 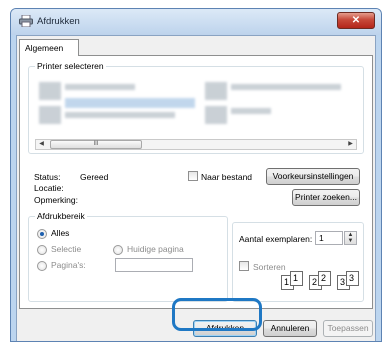 I want to click on range-current-page-label: Huidige pagina, so click(x=155, y=249).